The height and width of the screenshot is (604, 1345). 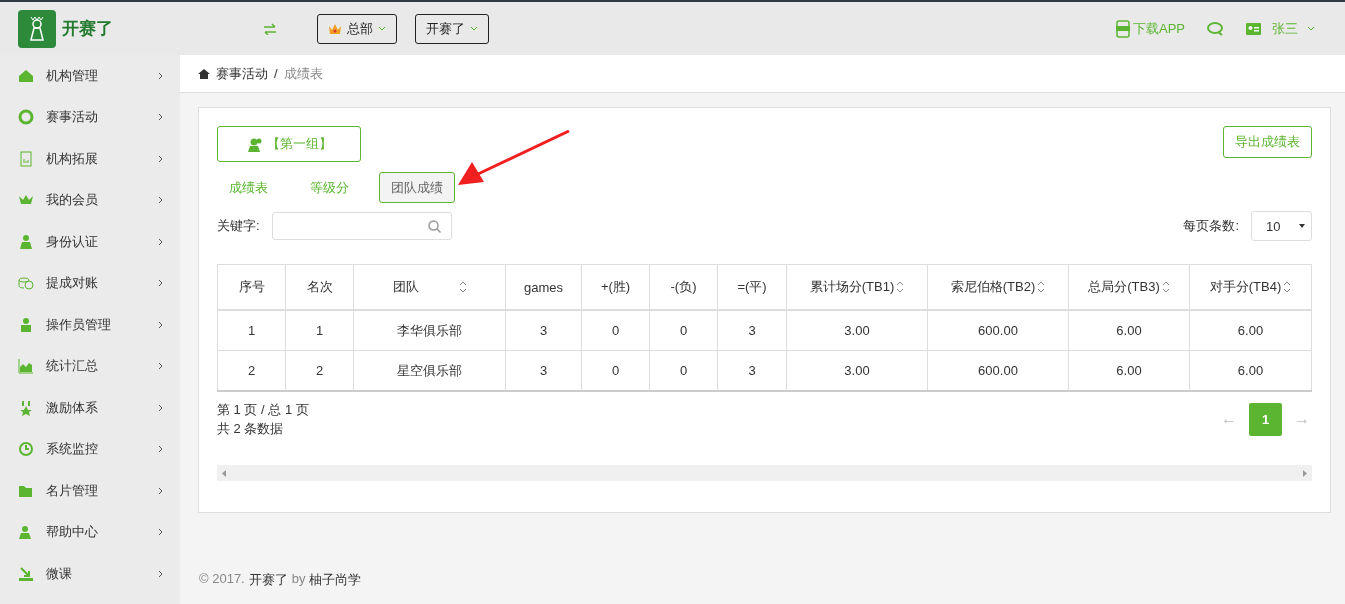 I want to click on lifebuoy-icon, so click(x=26, y=117).